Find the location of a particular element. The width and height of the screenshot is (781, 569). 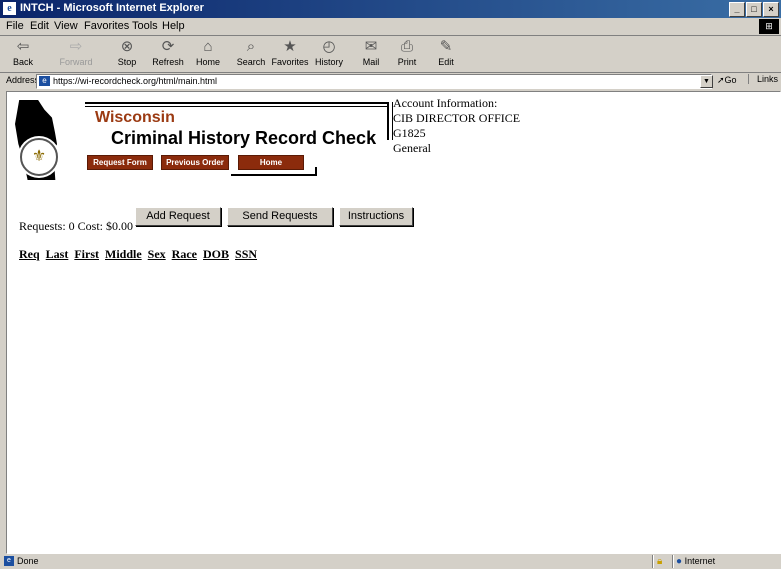

mail-button: ✉ Mail is located at coordinates (371, 52).